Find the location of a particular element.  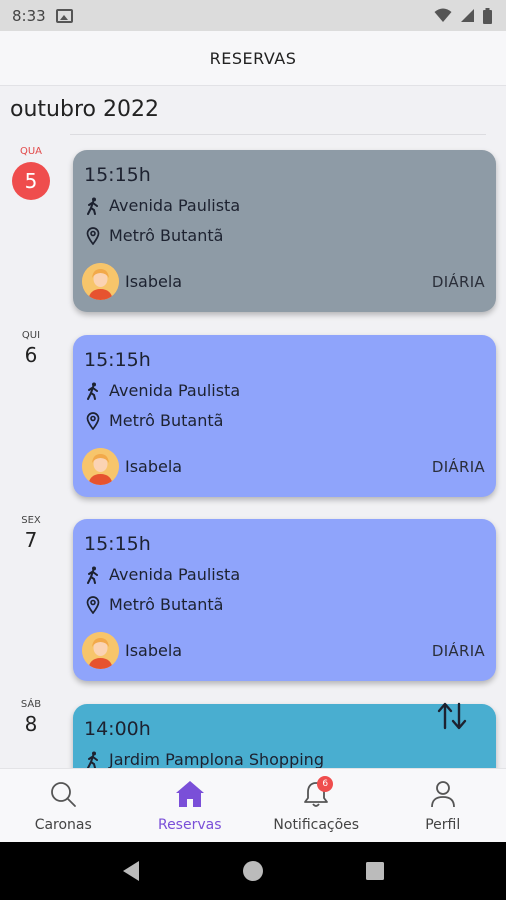

status-time: 8:33 is located at coordinates (29, 15).